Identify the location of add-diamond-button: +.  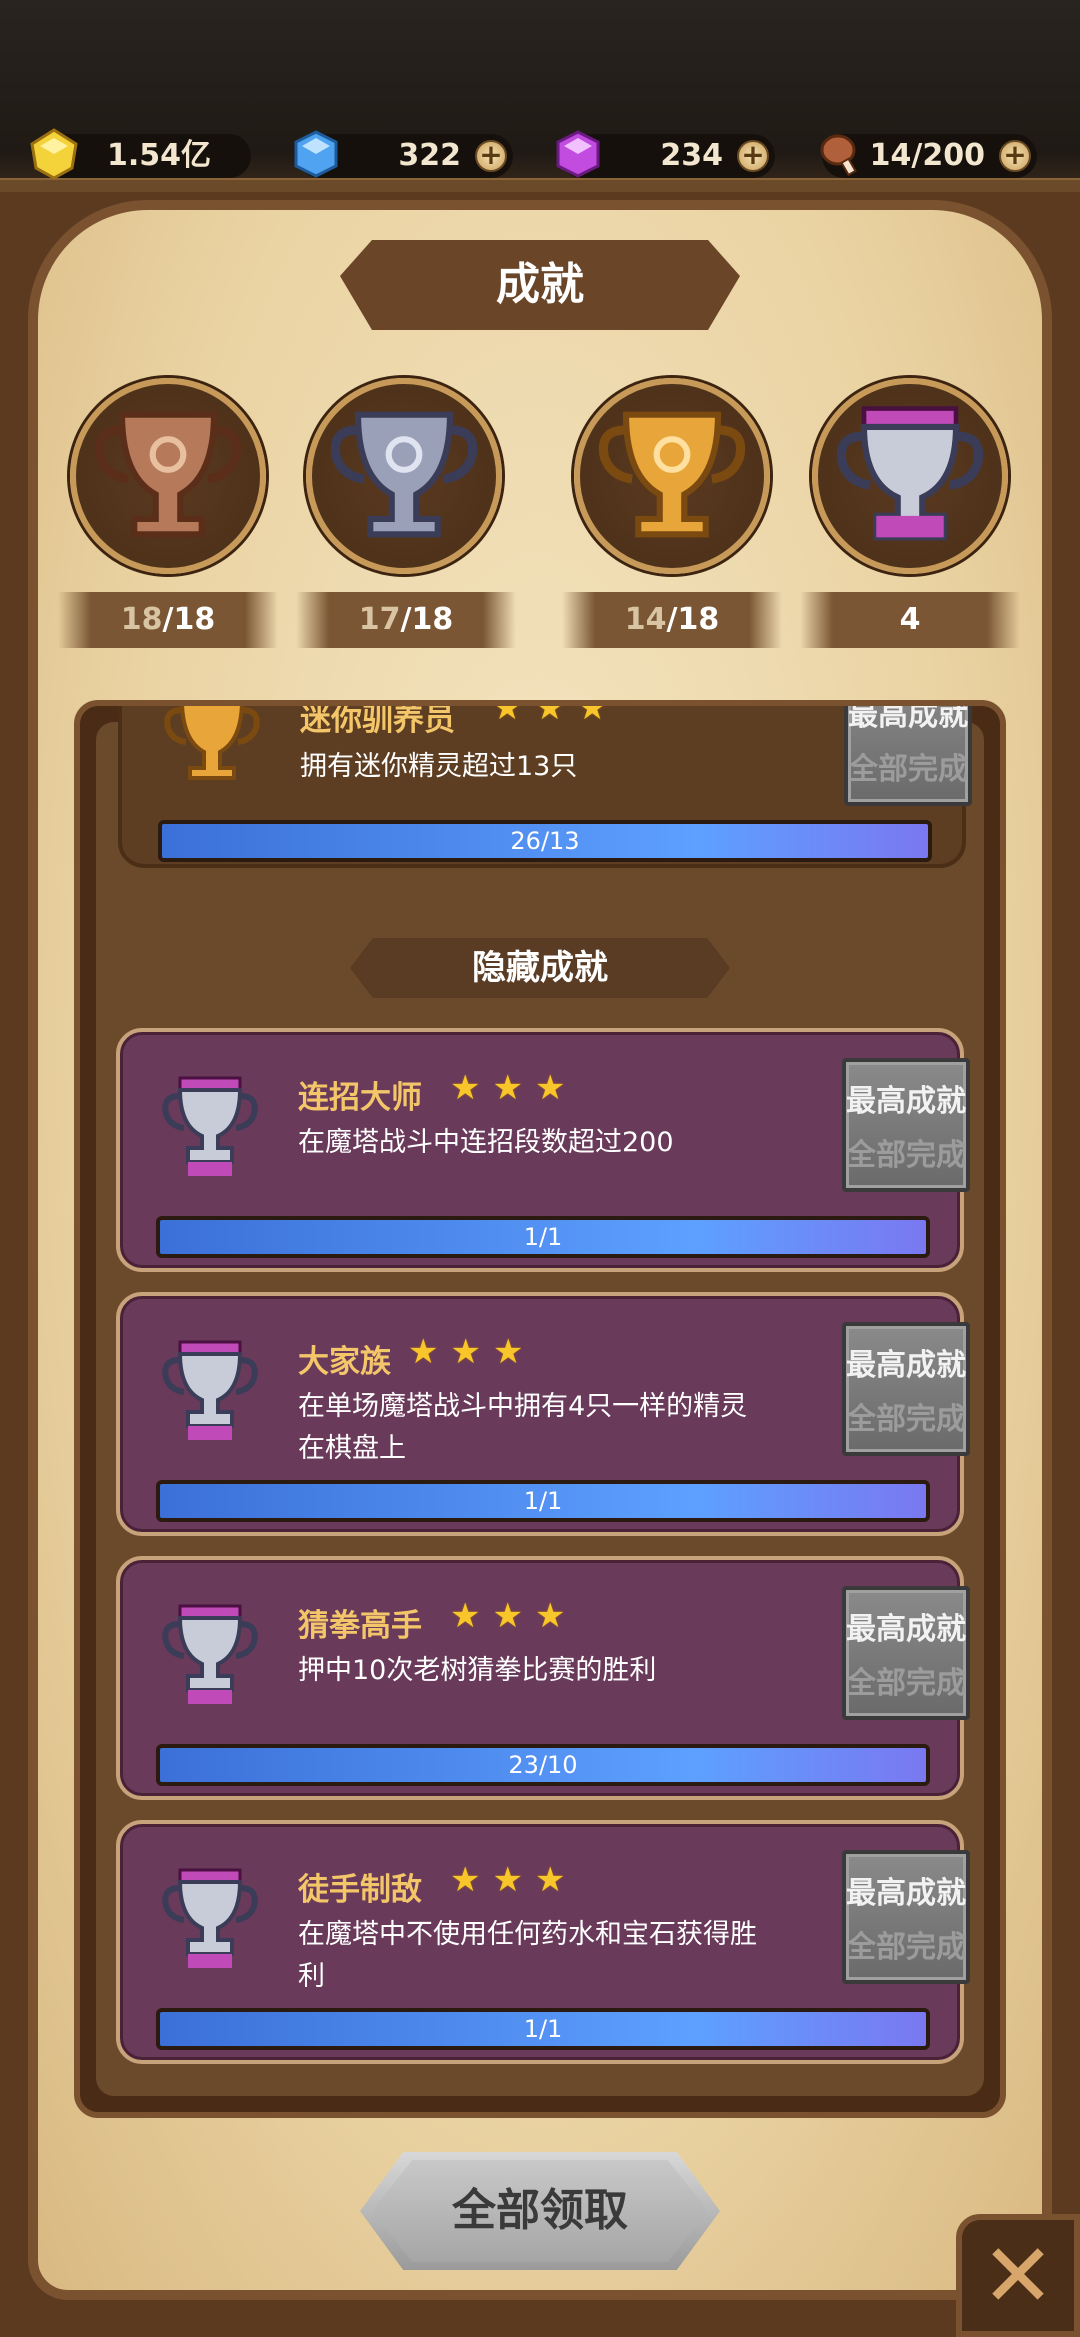
(491, 156).